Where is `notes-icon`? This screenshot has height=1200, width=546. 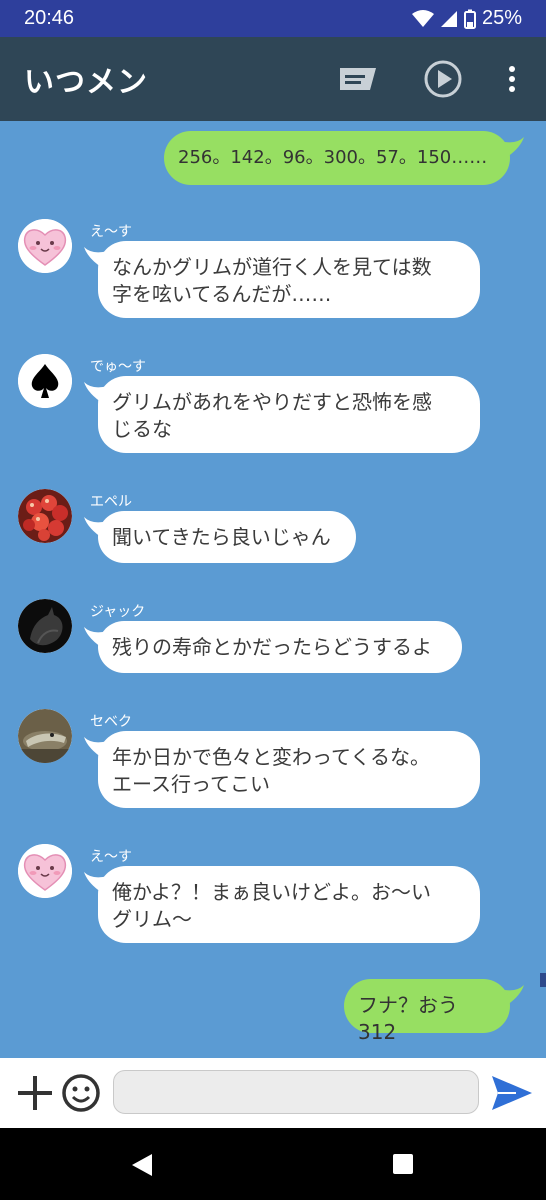
notes-icon is located at coordinates (358, 79).